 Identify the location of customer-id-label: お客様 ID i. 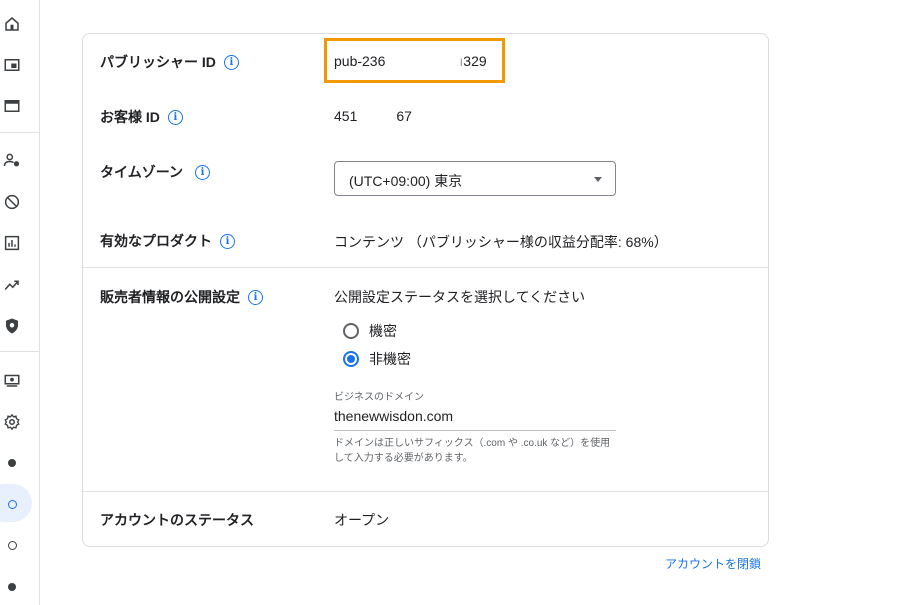
(141, 117).